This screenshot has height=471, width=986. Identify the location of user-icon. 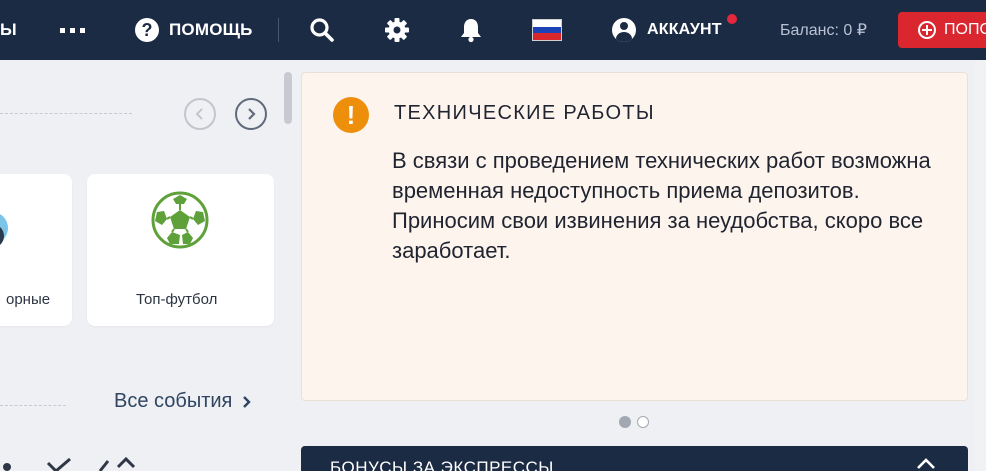
(624, 30).